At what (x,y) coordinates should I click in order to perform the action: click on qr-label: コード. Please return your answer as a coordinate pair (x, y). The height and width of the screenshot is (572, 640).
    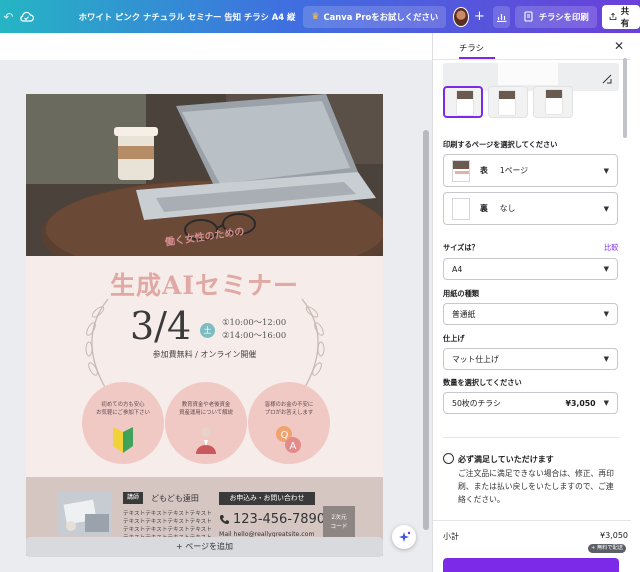
    Looking at the image, I should click on (339, 527).